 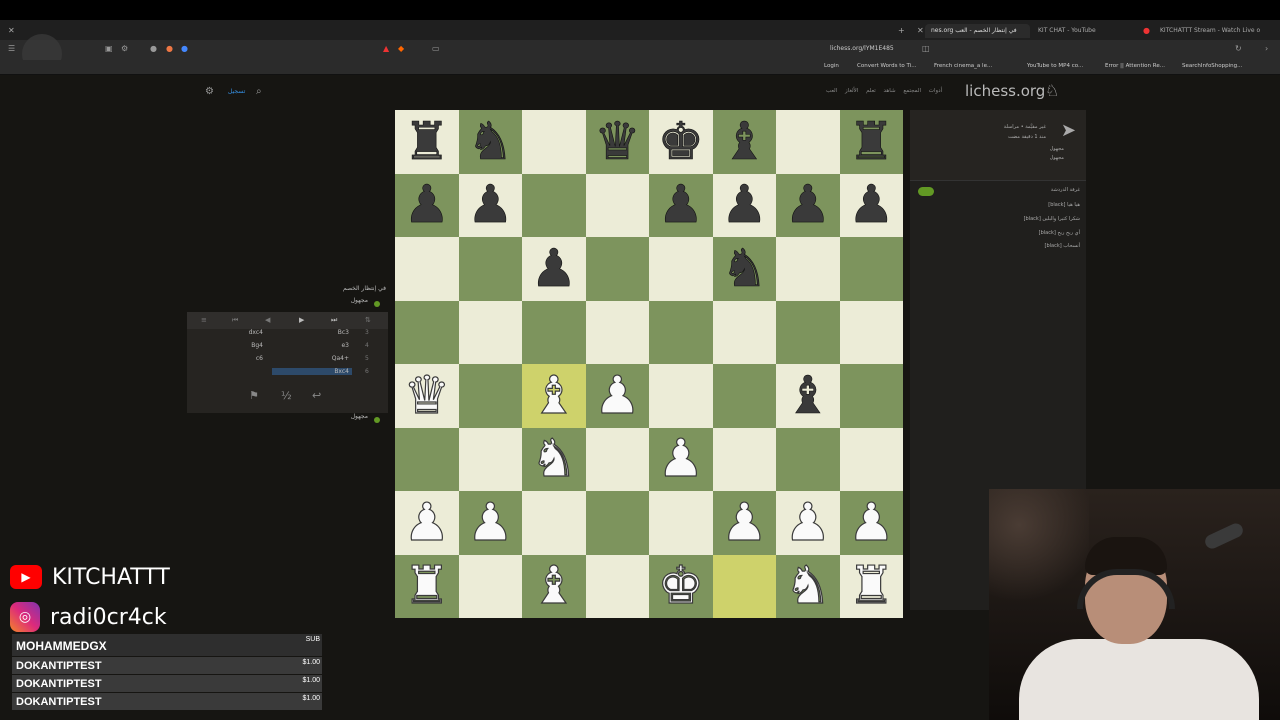 I want to click on black-king-icon: ♚, so click(x=680, y=141).